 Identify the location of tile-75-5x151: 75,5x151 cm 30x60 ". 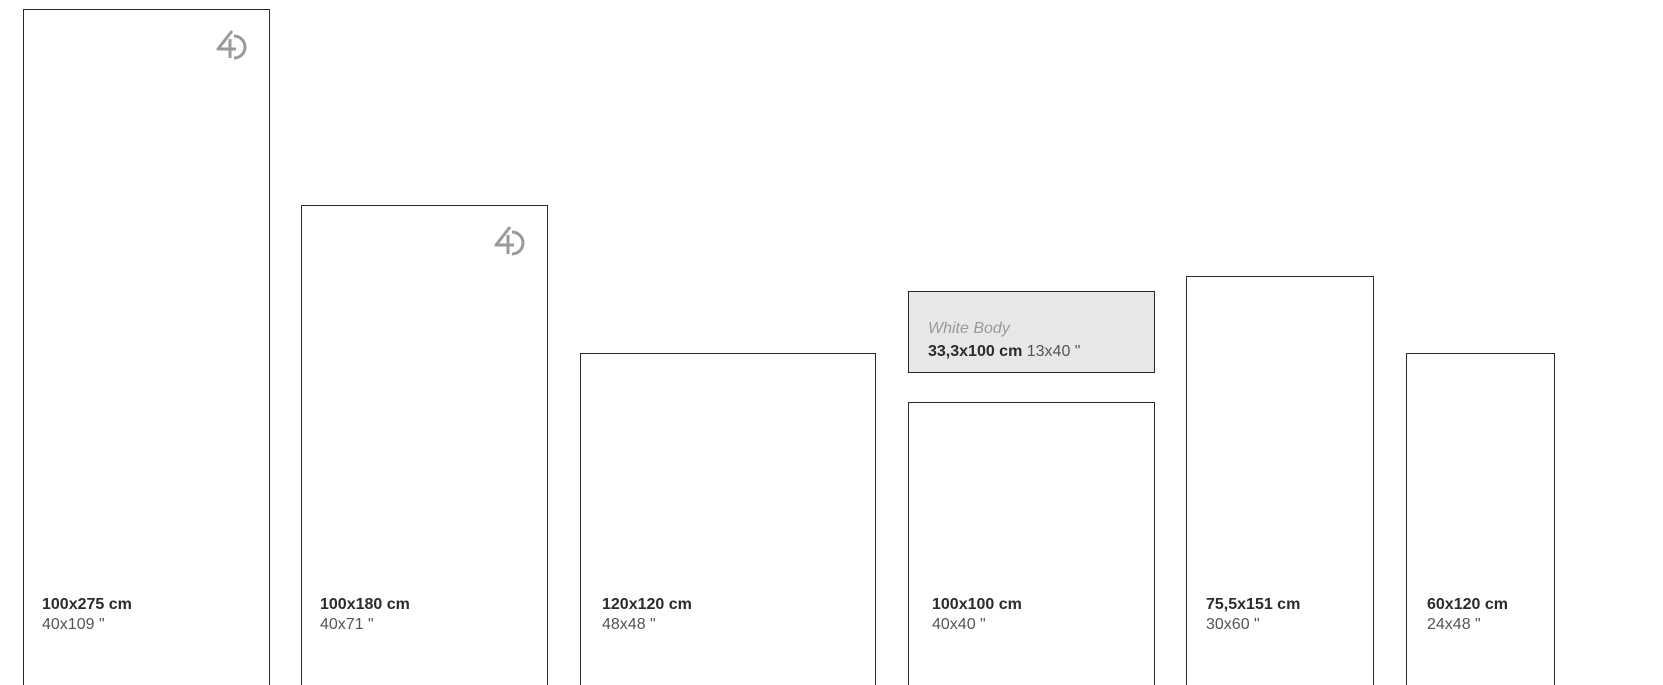
(1280, 480).